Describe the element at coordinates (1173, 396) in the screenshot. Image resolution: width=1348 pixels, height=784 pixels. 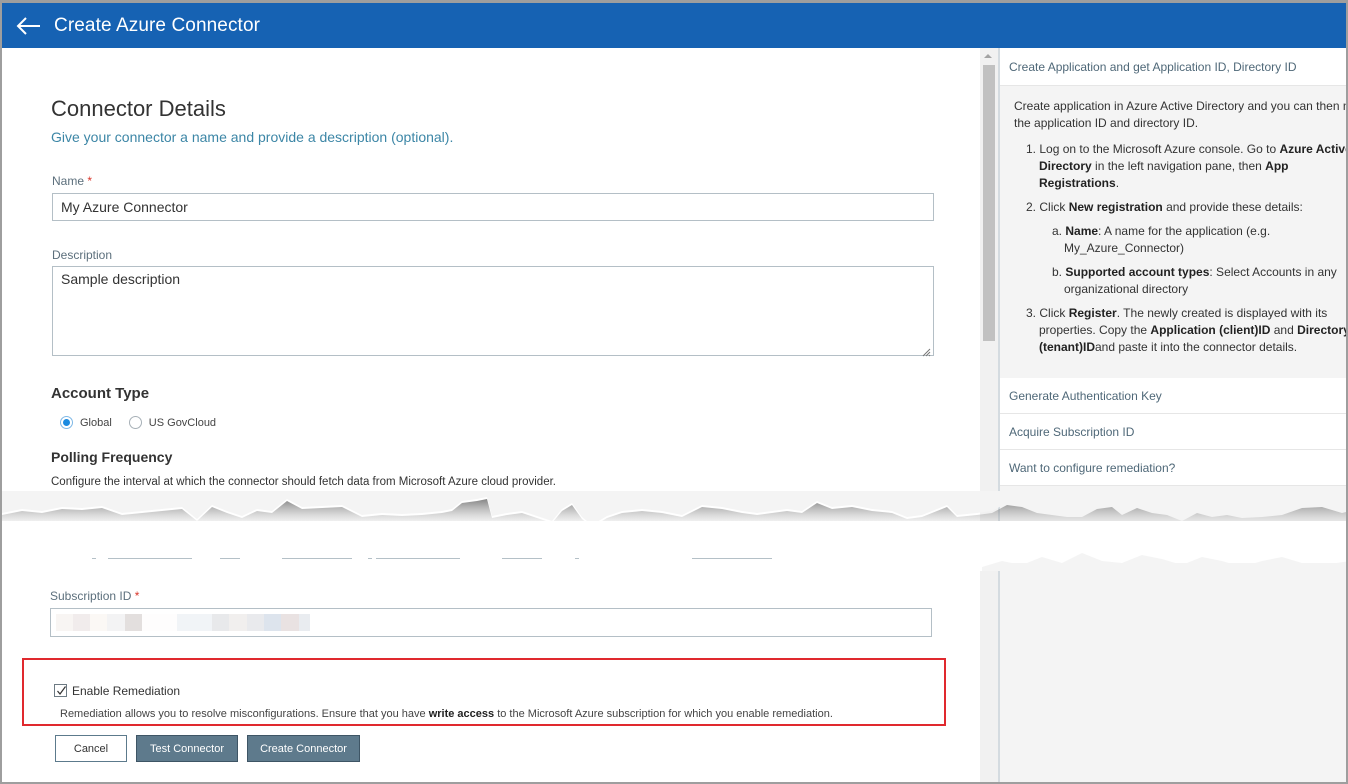
I see `help-section-generate-auth-key: Generate Authentication Key` at that location.